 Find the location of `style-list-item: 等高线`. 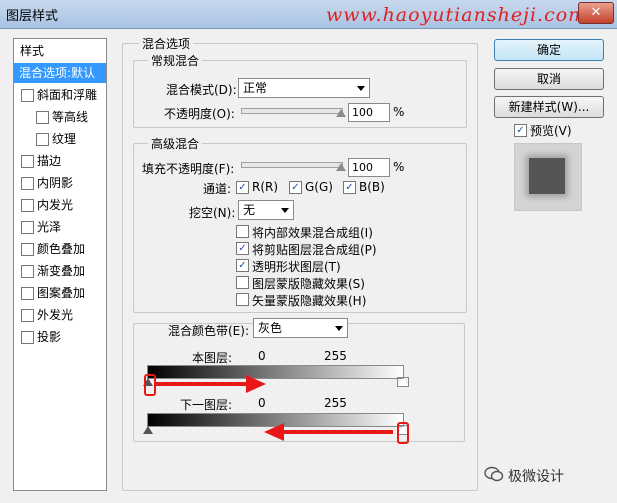

style-list-item: 等高线 is located at coordinates (60, 117).